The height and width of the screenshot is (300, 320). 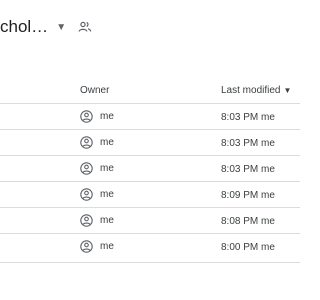 What do you see at coordinates (150, 220) in the screenshot?
I see `table-row: me 8:08 PM me` at bounding box center [150, 220].